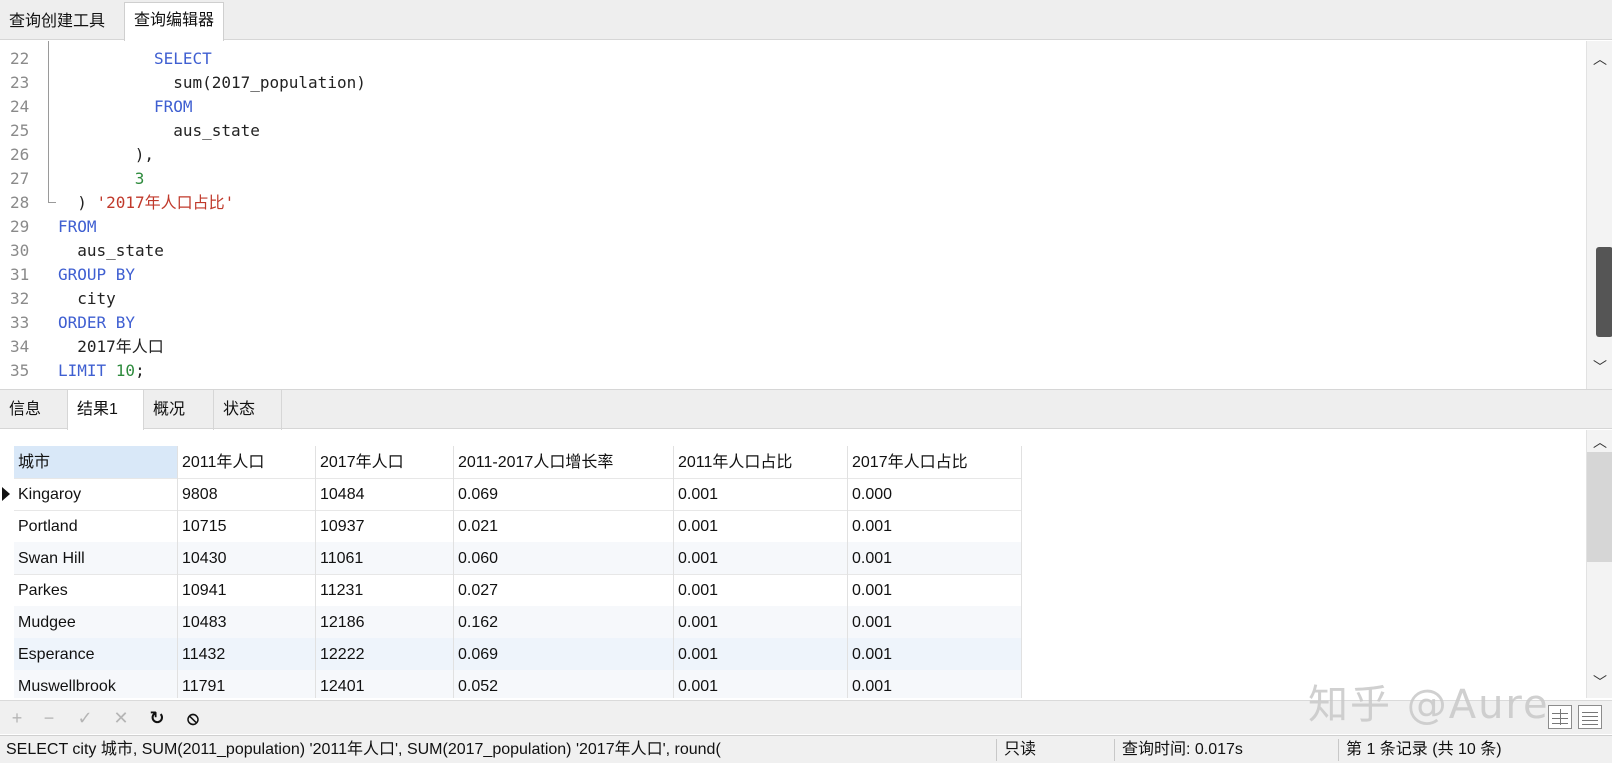  Describe the element at coordinates (790, 107) in the screenshot. I see `code-line: 24 FROM` at that location.